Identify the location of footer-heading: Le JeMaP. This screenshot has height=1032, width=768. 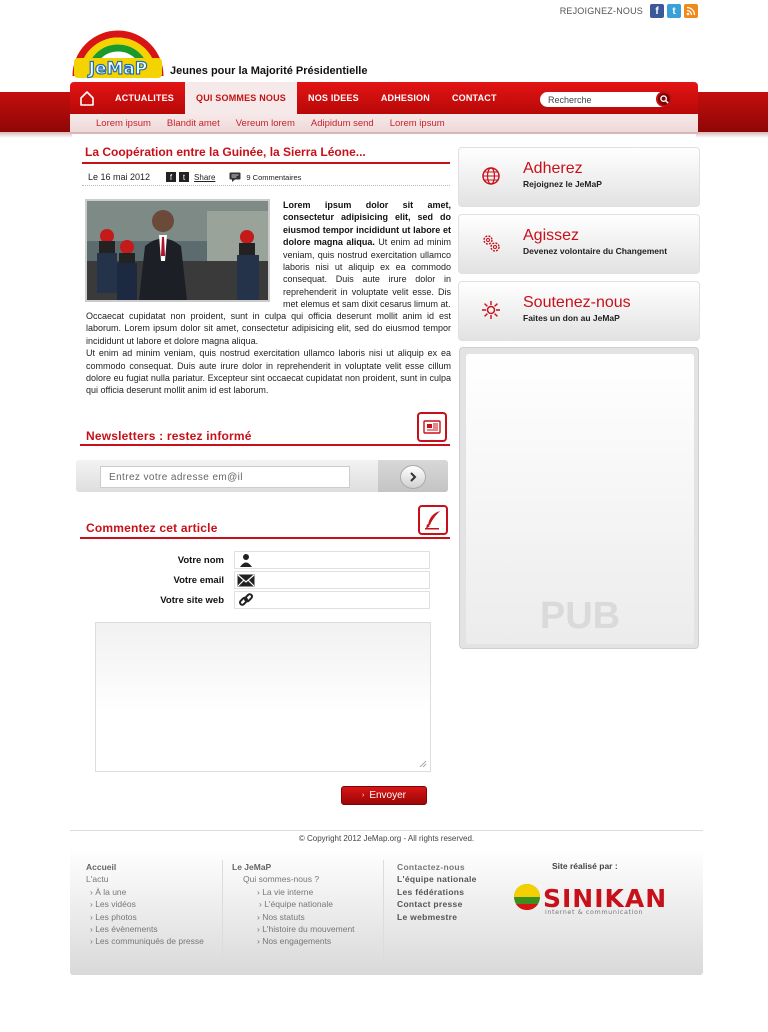
(293, 867).